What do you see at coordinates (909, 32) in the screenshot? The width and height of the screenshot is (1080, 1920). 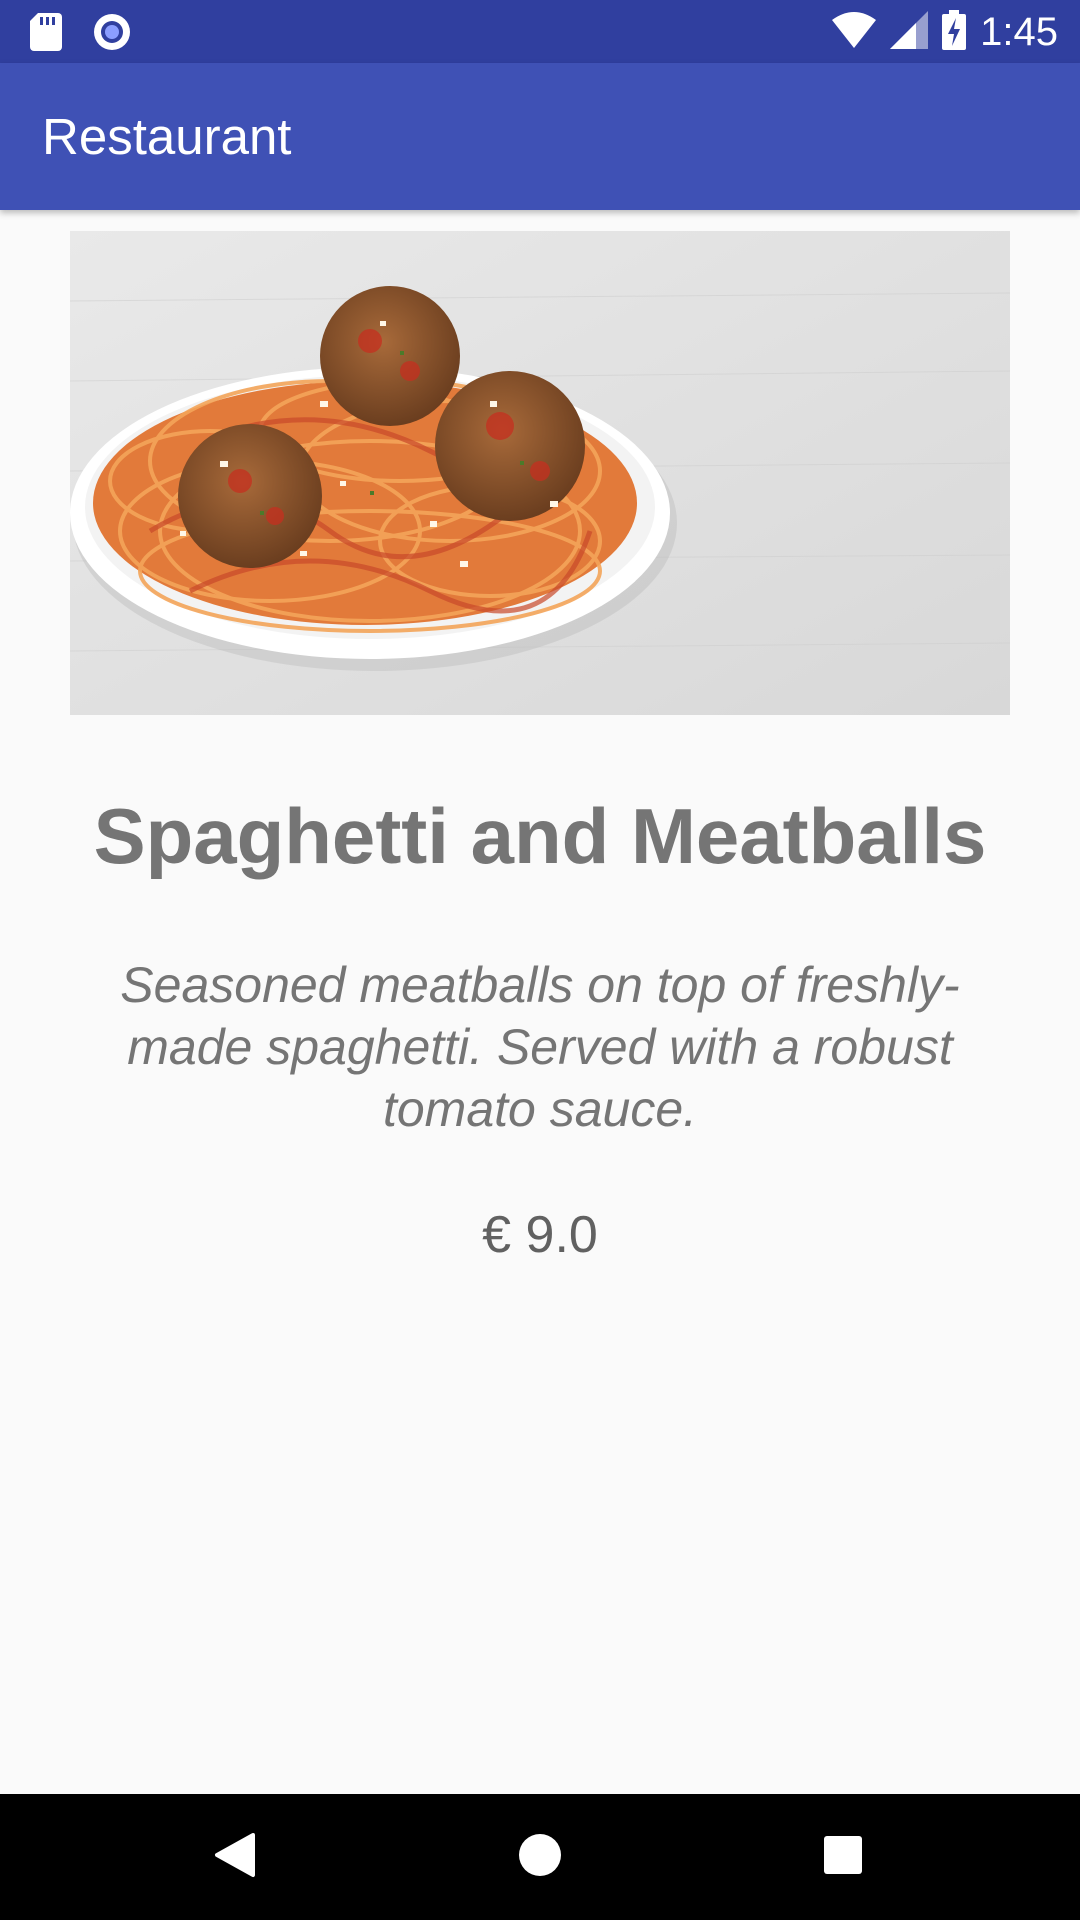 I see `signal-icon` at bounding box center [909, 32].